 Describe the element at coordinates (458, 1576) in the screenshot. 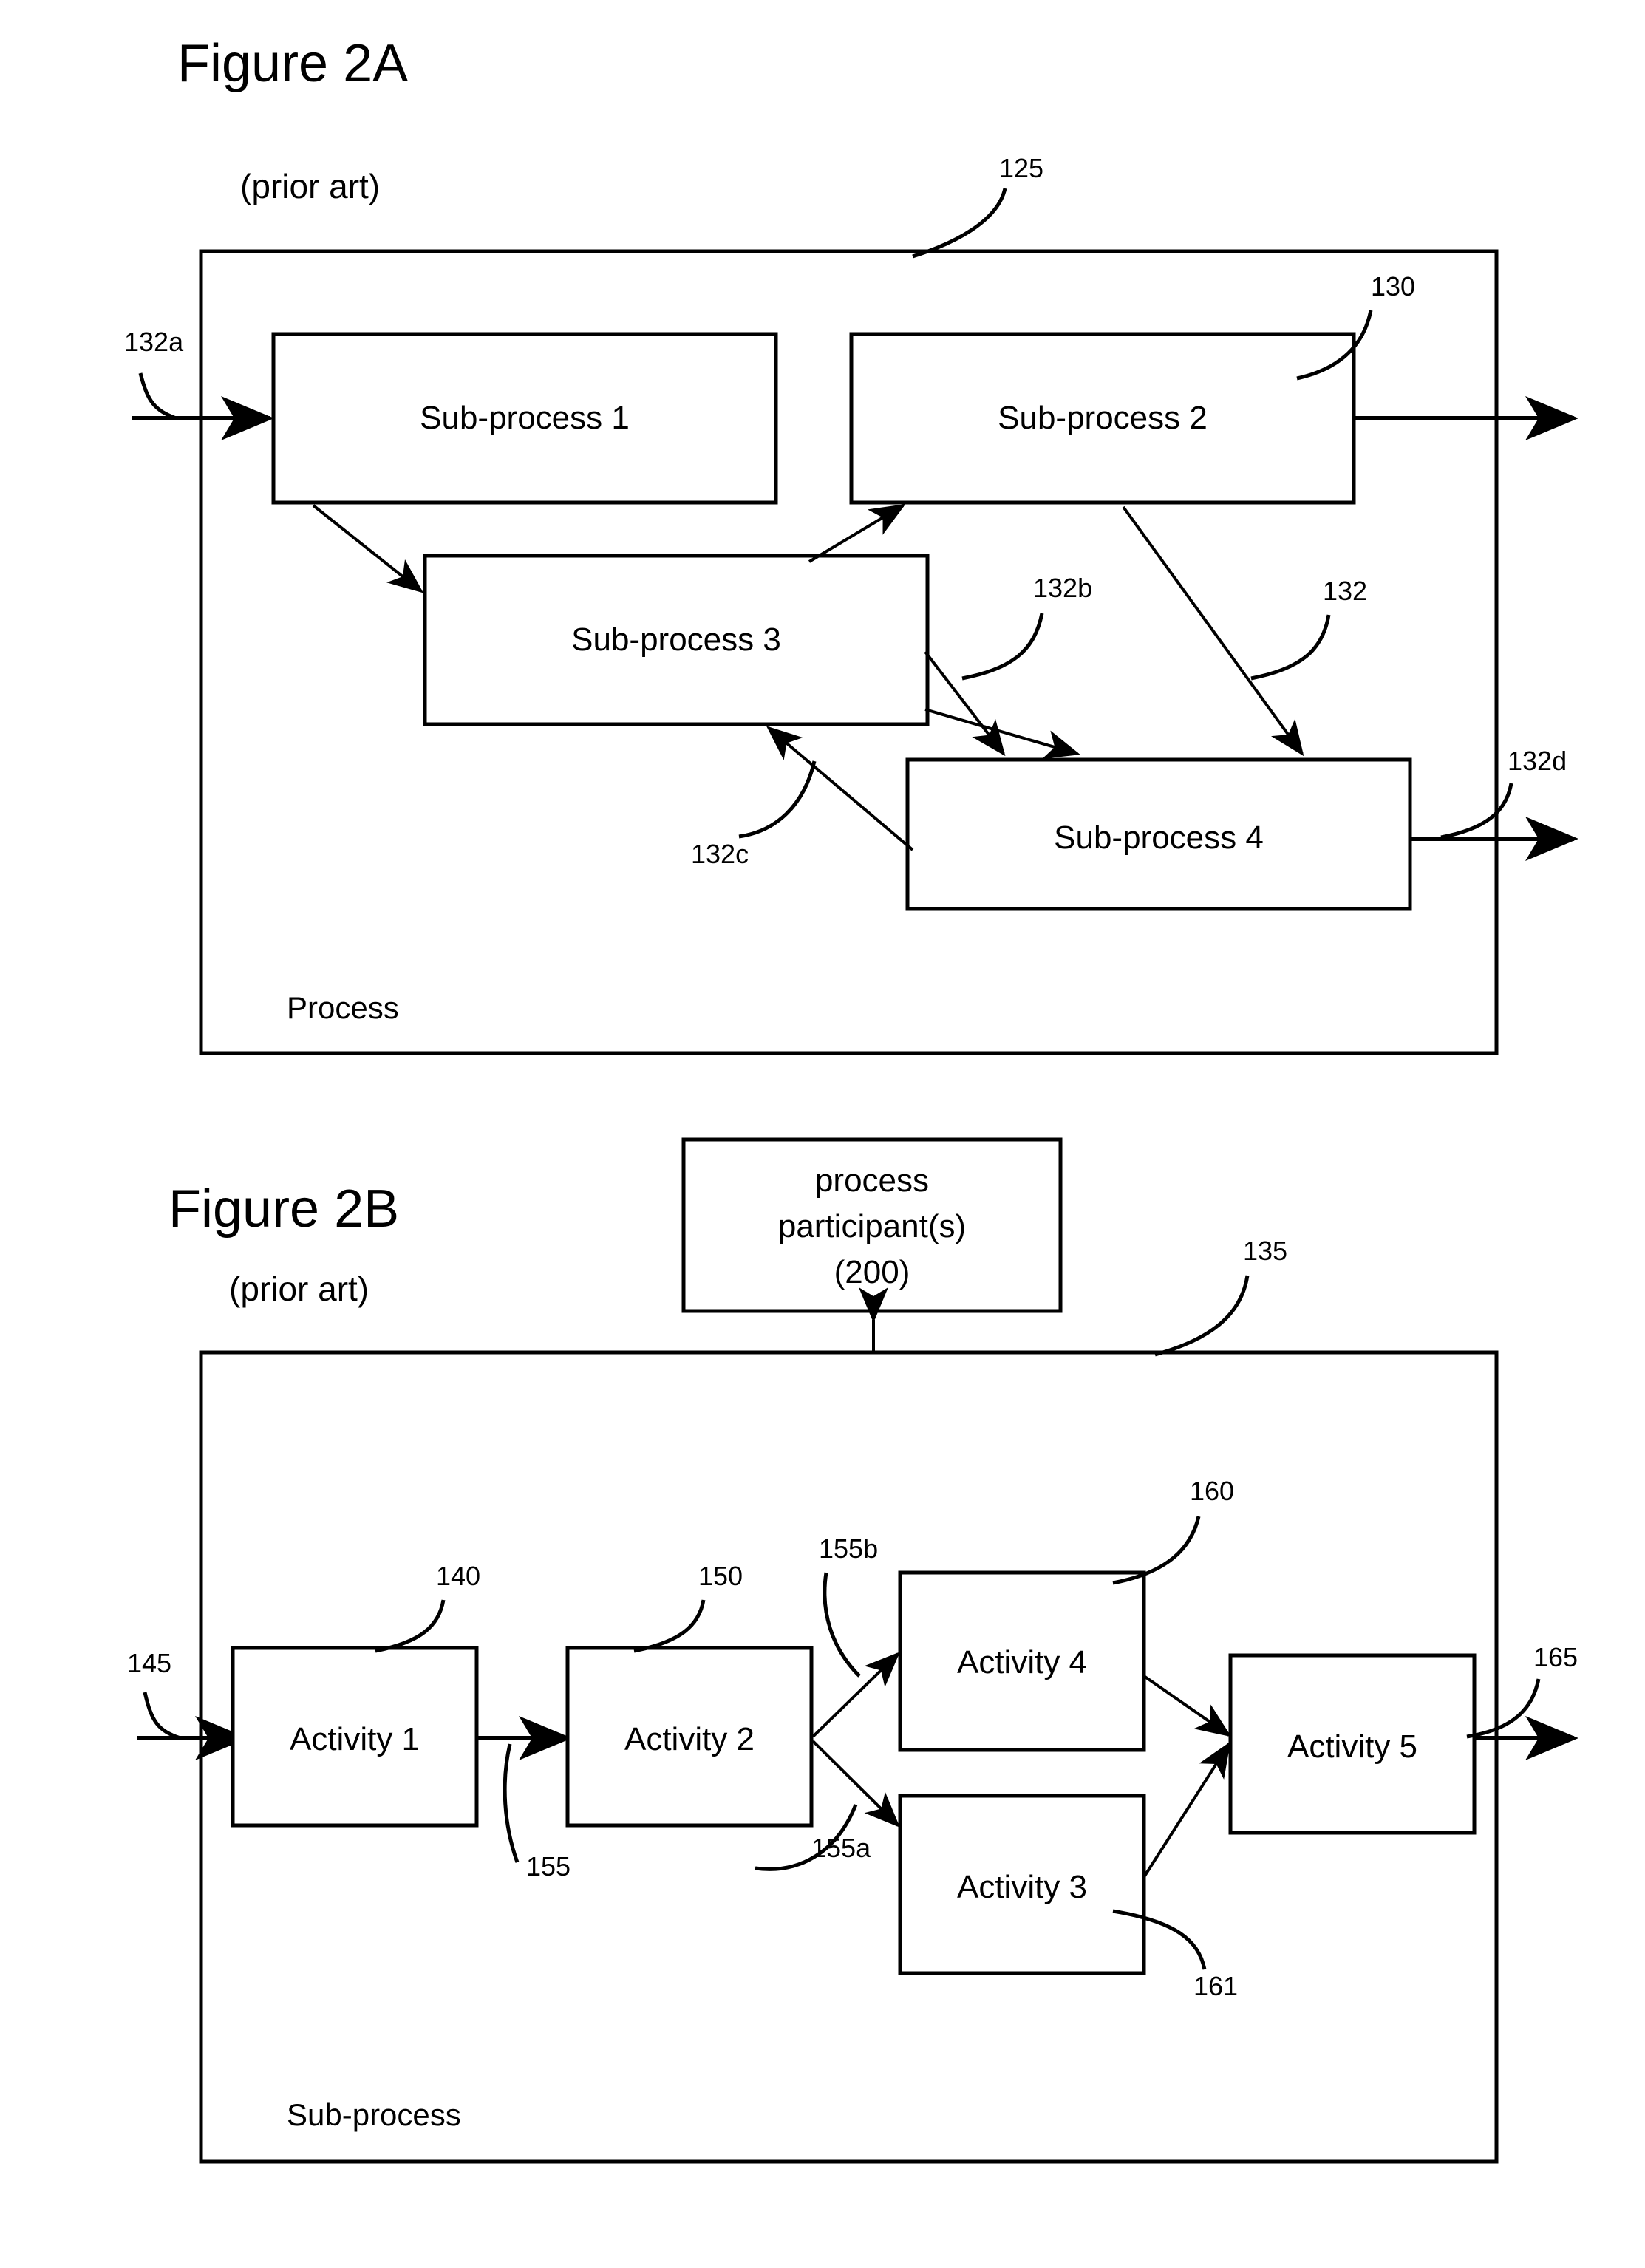

I see `ref-140-label: 140` at that location.